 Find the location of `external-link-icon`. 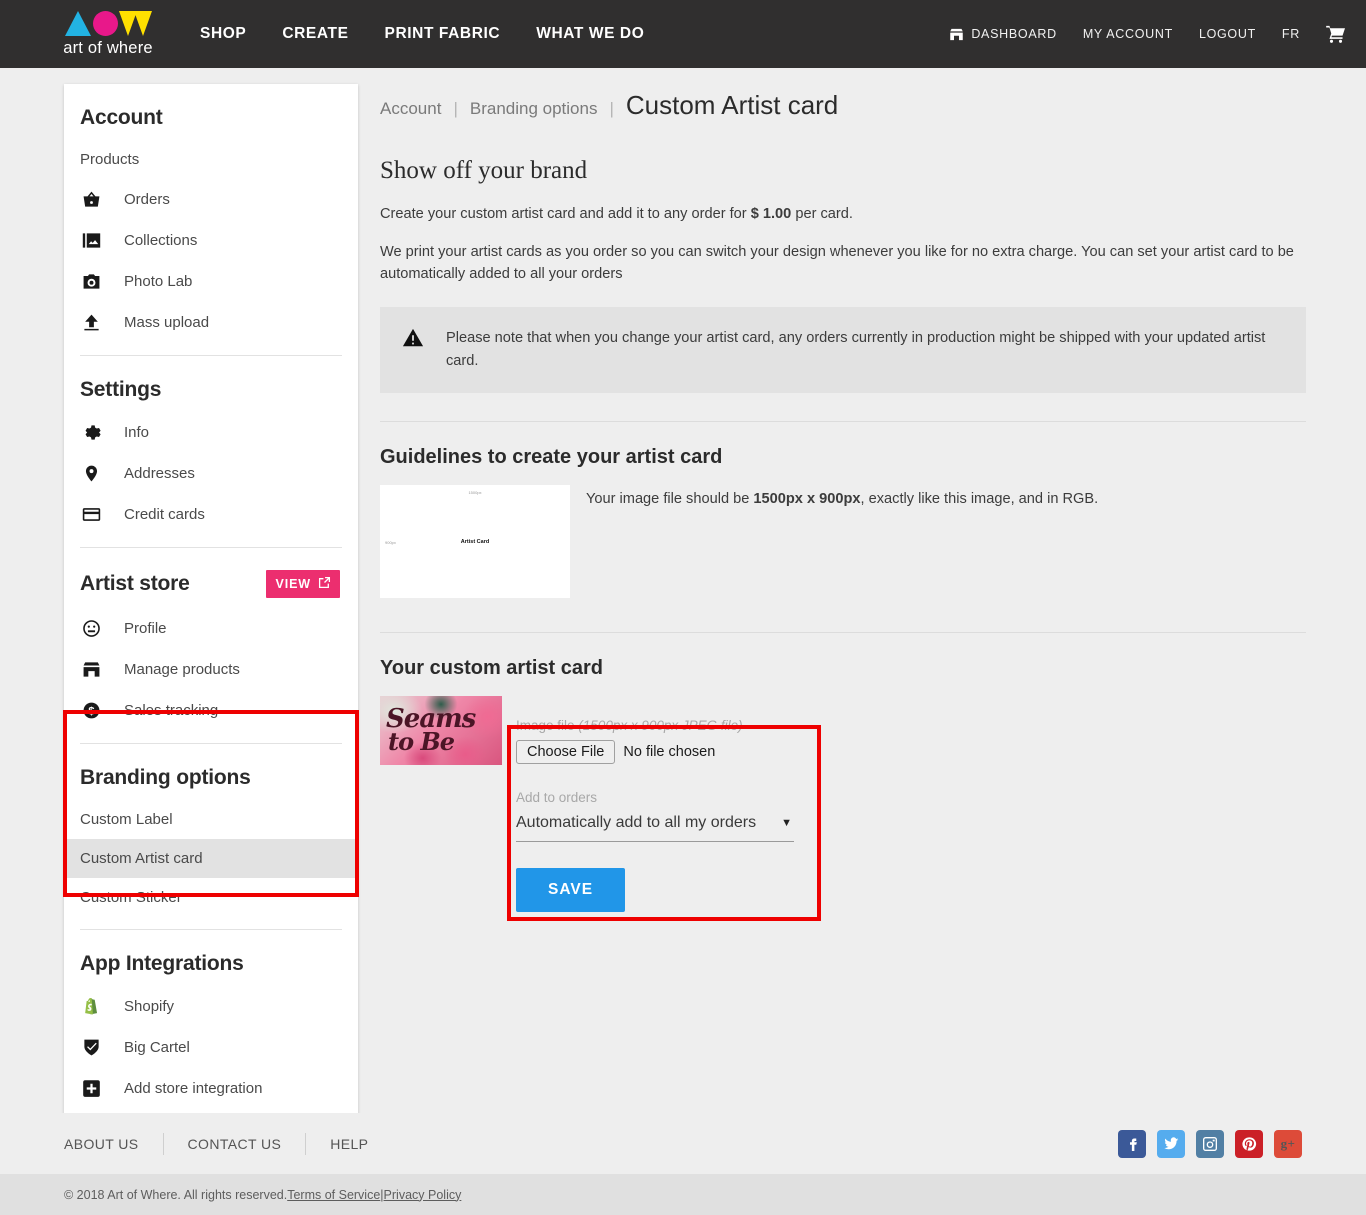

external-link-icon is located at coordinates (324, 584).